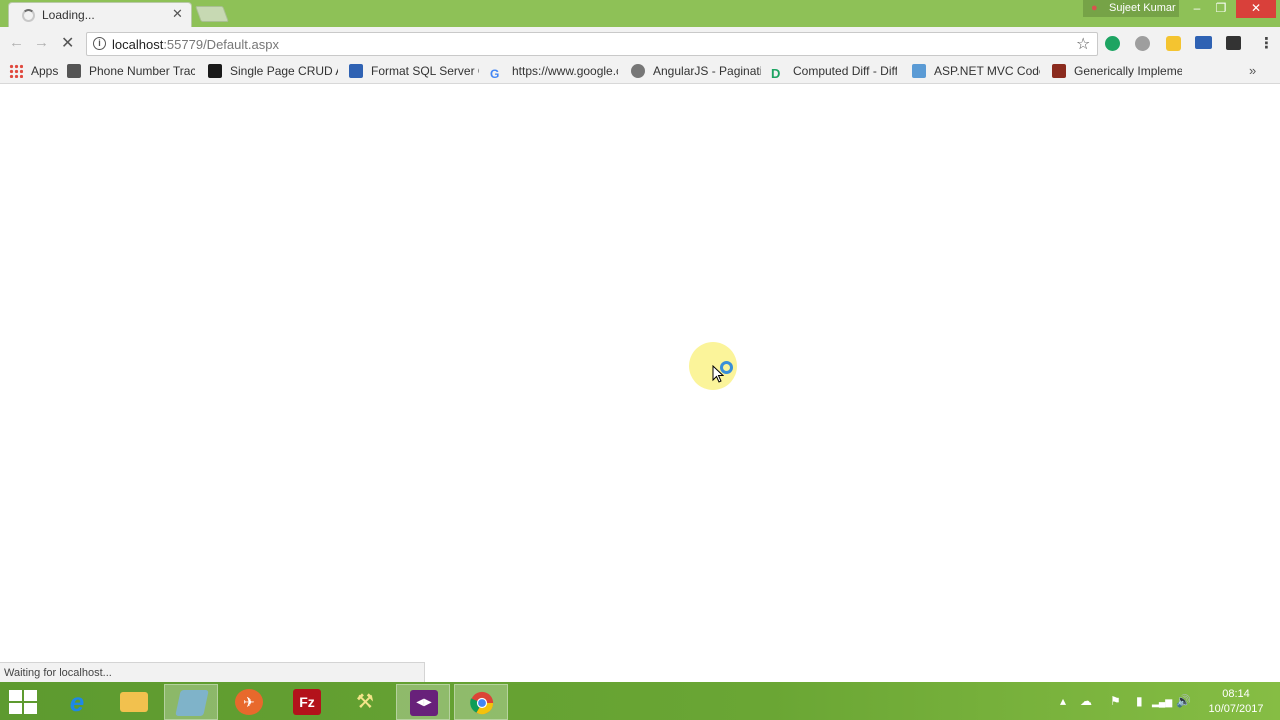  I want to click on chrome-icon, so click(482, 703).